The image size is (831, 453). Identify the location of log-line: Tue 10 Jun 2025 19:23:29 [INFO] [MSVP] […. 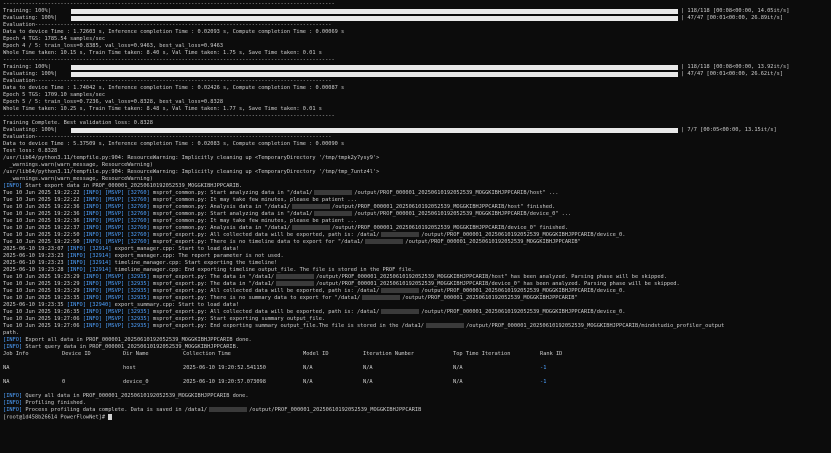
(412, 291).